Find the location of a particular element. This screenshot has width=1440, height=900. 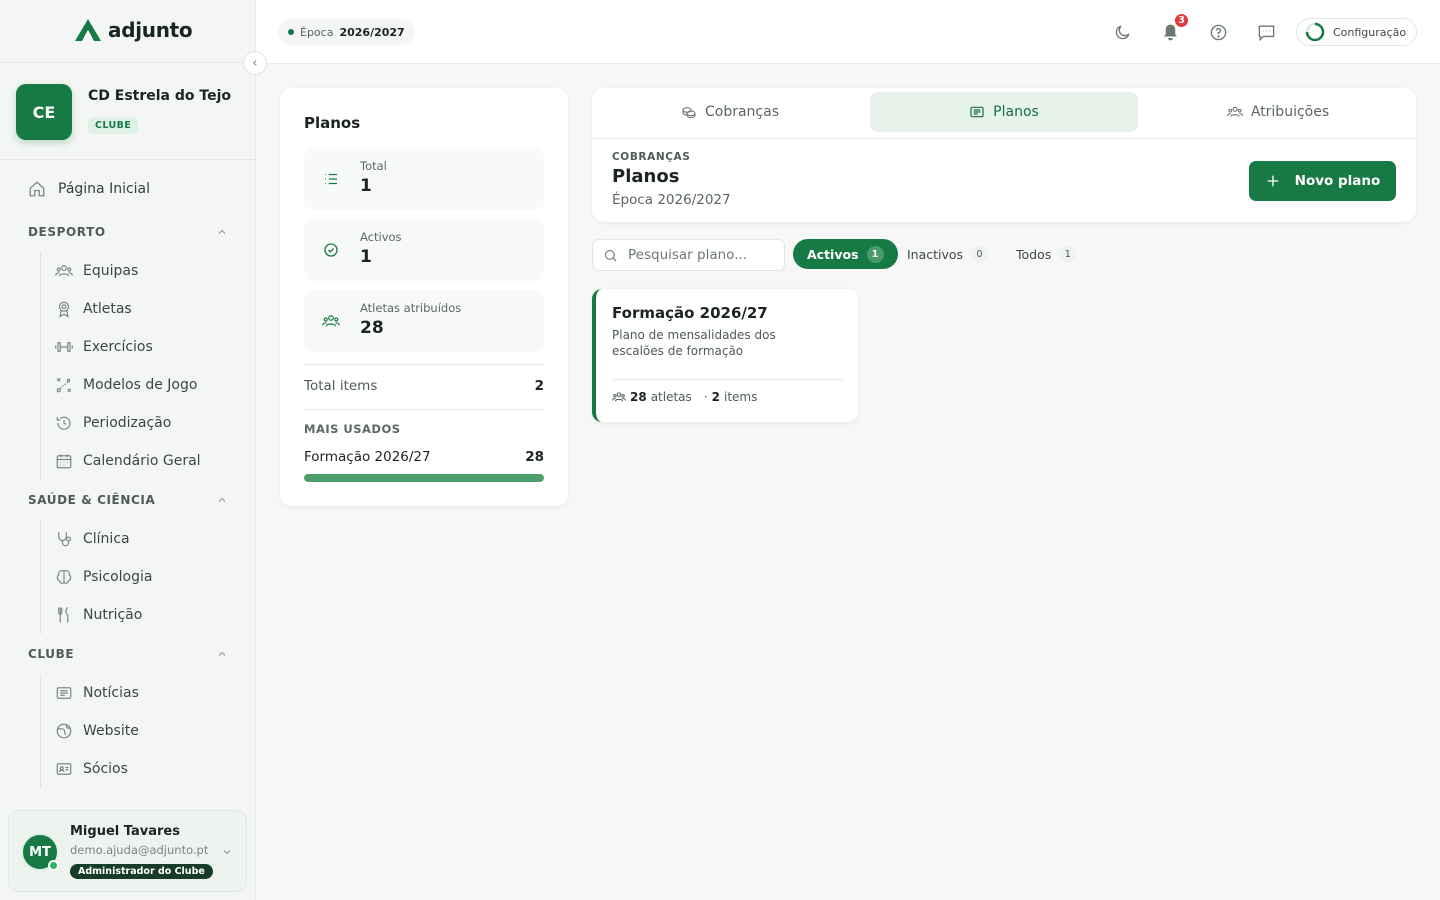

tab-label: Planos is located at coordinates (1016, 112).